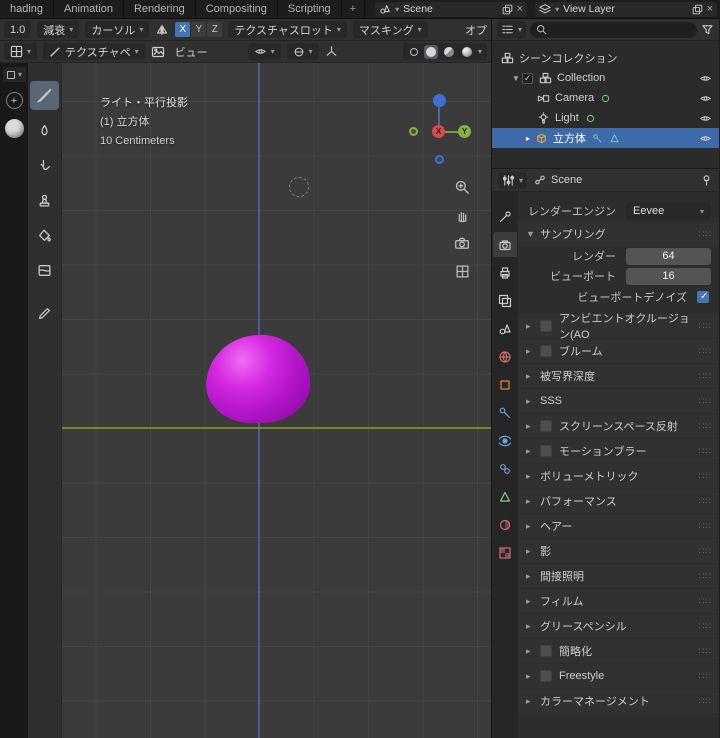 The width and height of the screenshot is (720, 738). I want to click on section-ambient-occlusion: ▸ アンビエントオクルージョン(AO ∷∷, so click(618, 327).